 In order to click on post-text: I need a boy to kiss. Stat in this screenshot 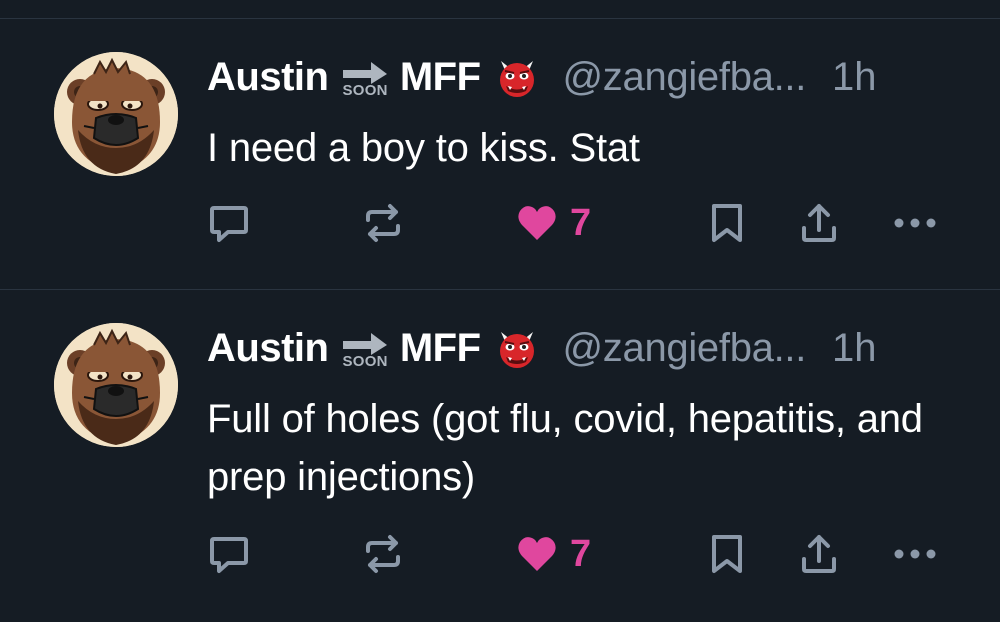, I will do `click(423, 148)`.